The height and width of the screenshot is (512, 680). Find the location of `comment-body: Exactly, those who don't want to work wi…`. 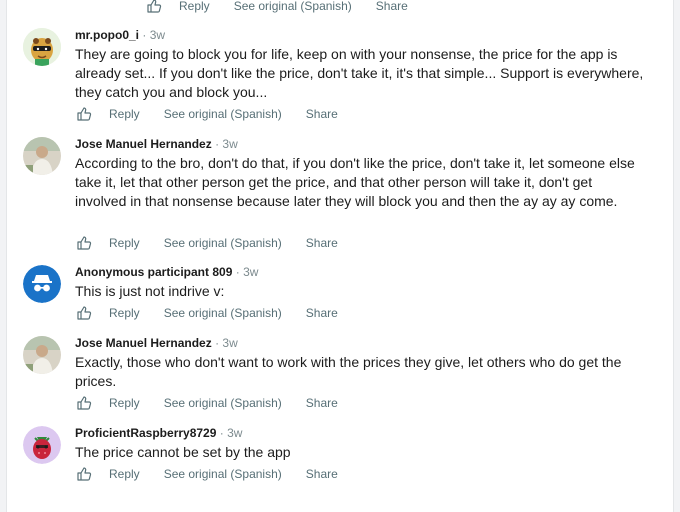

comment-body: Exactly, those who don't want to work wi… is located at coordinates (348, 371).